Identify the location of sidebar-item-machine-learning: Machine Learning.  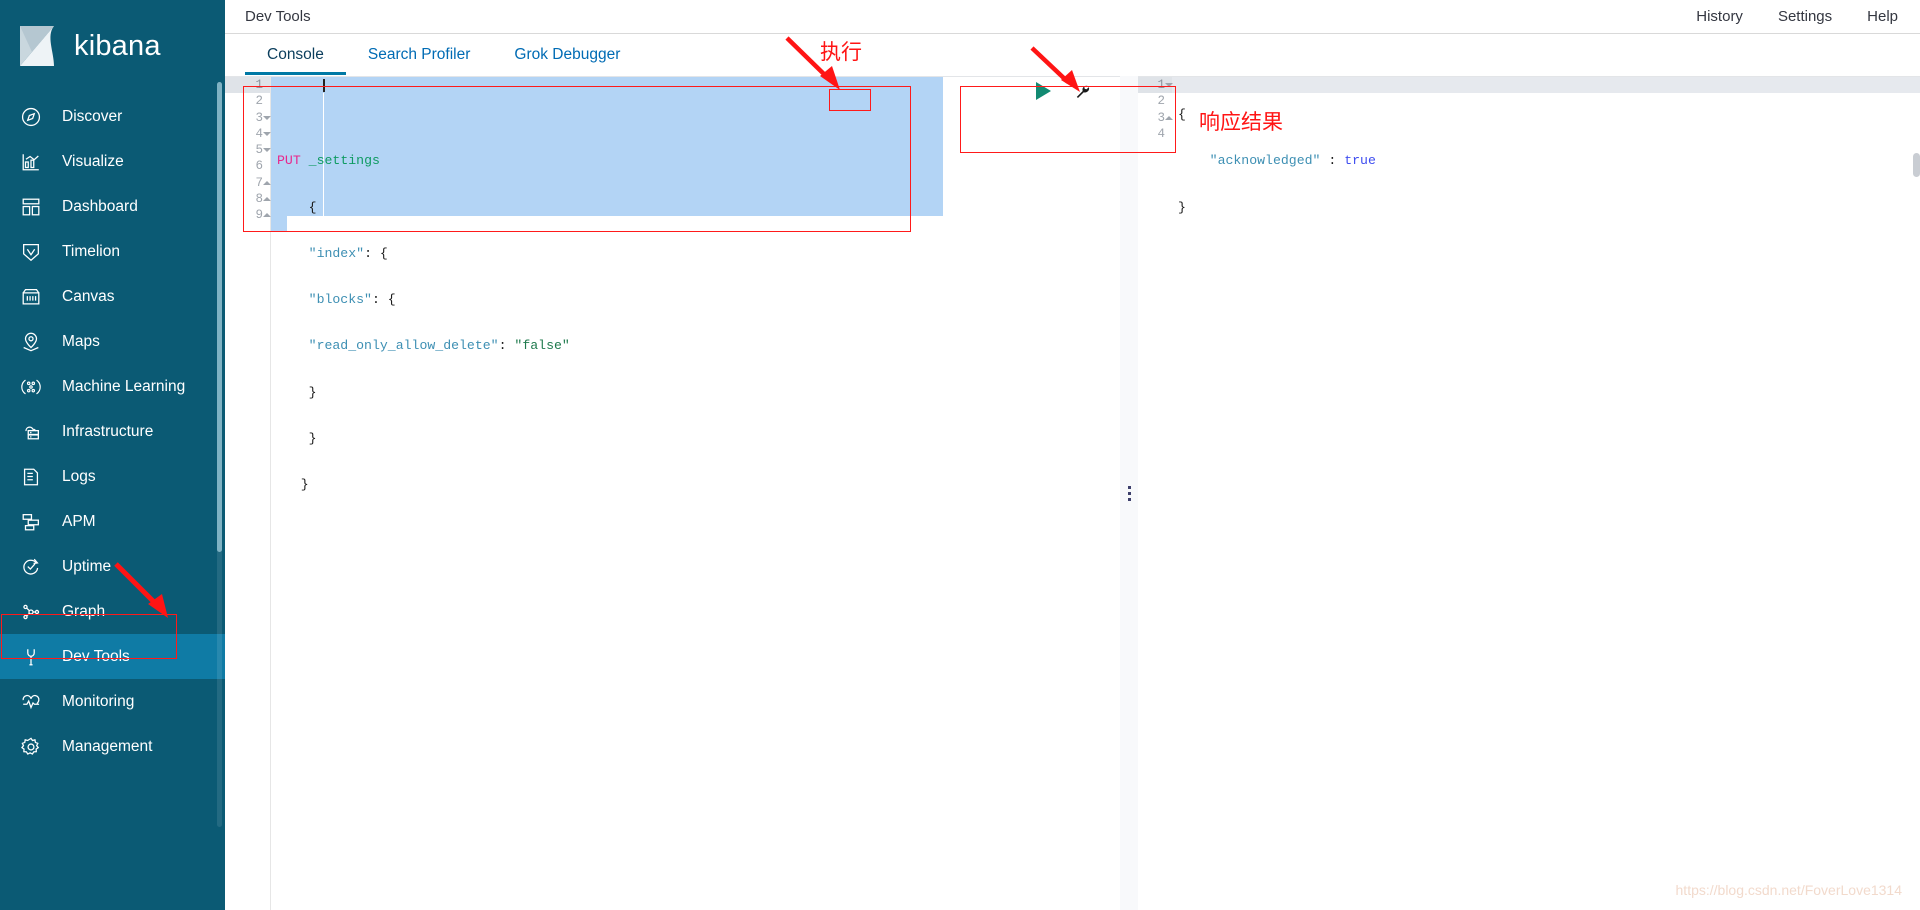
(112, 386).